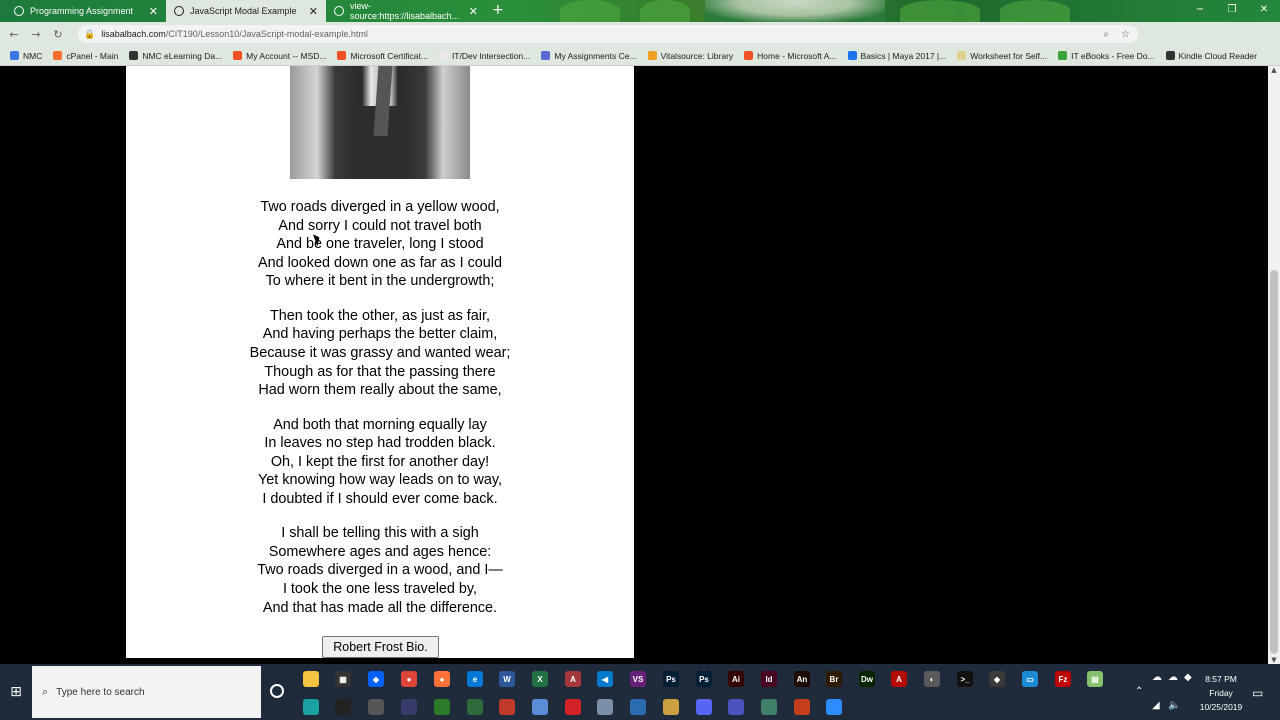  What do you see at coordinates (380, 498) in the screenshot?
I see `poem-line: I doubted if I should ever come back.` at bounding box center [380, 498].